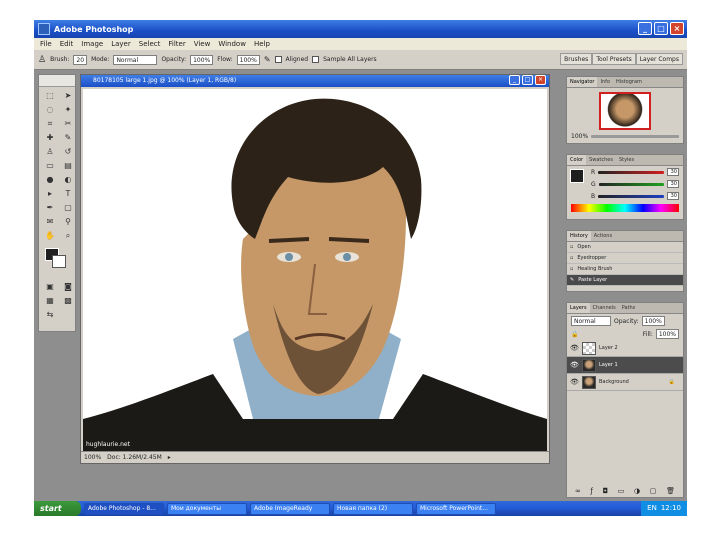 This screenshot has width=720, height=540. I want to click on new-layer-icon: ▢, so click(653, 491).